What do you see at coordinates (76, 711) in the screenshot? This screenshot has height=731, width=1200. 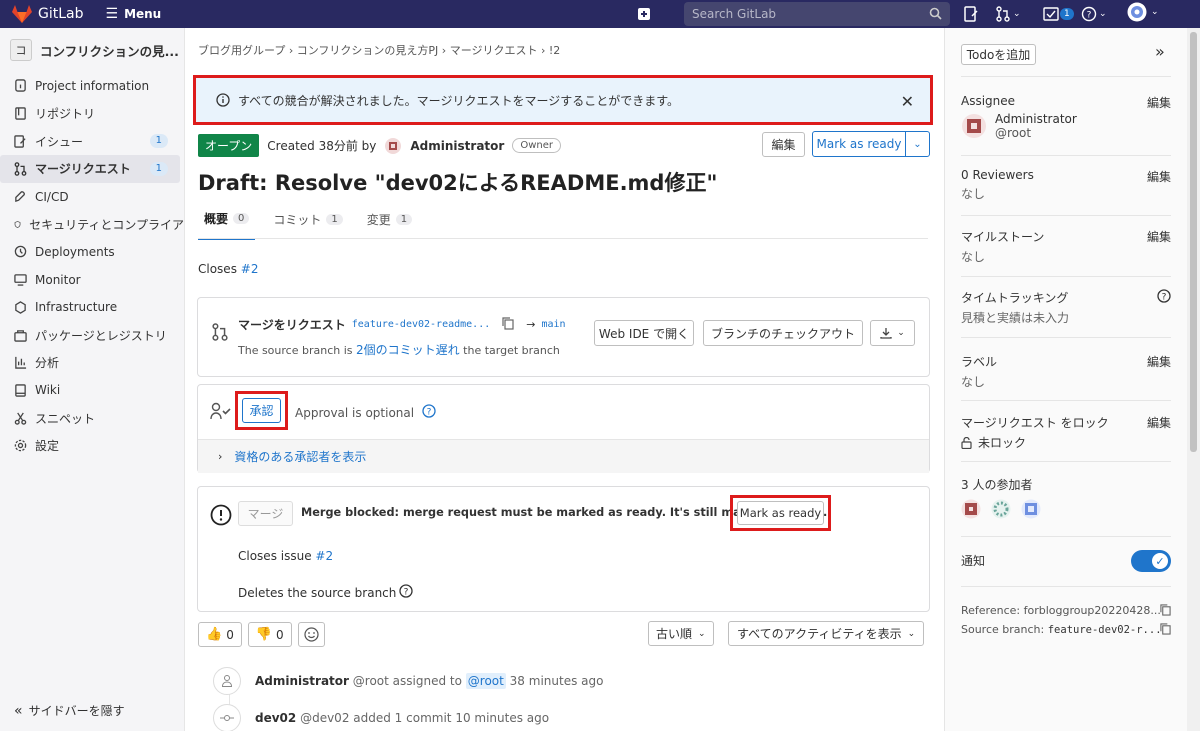 I see `collapse-sidebar-label: サイドバーを隠す` at bounding box center [76, 711].